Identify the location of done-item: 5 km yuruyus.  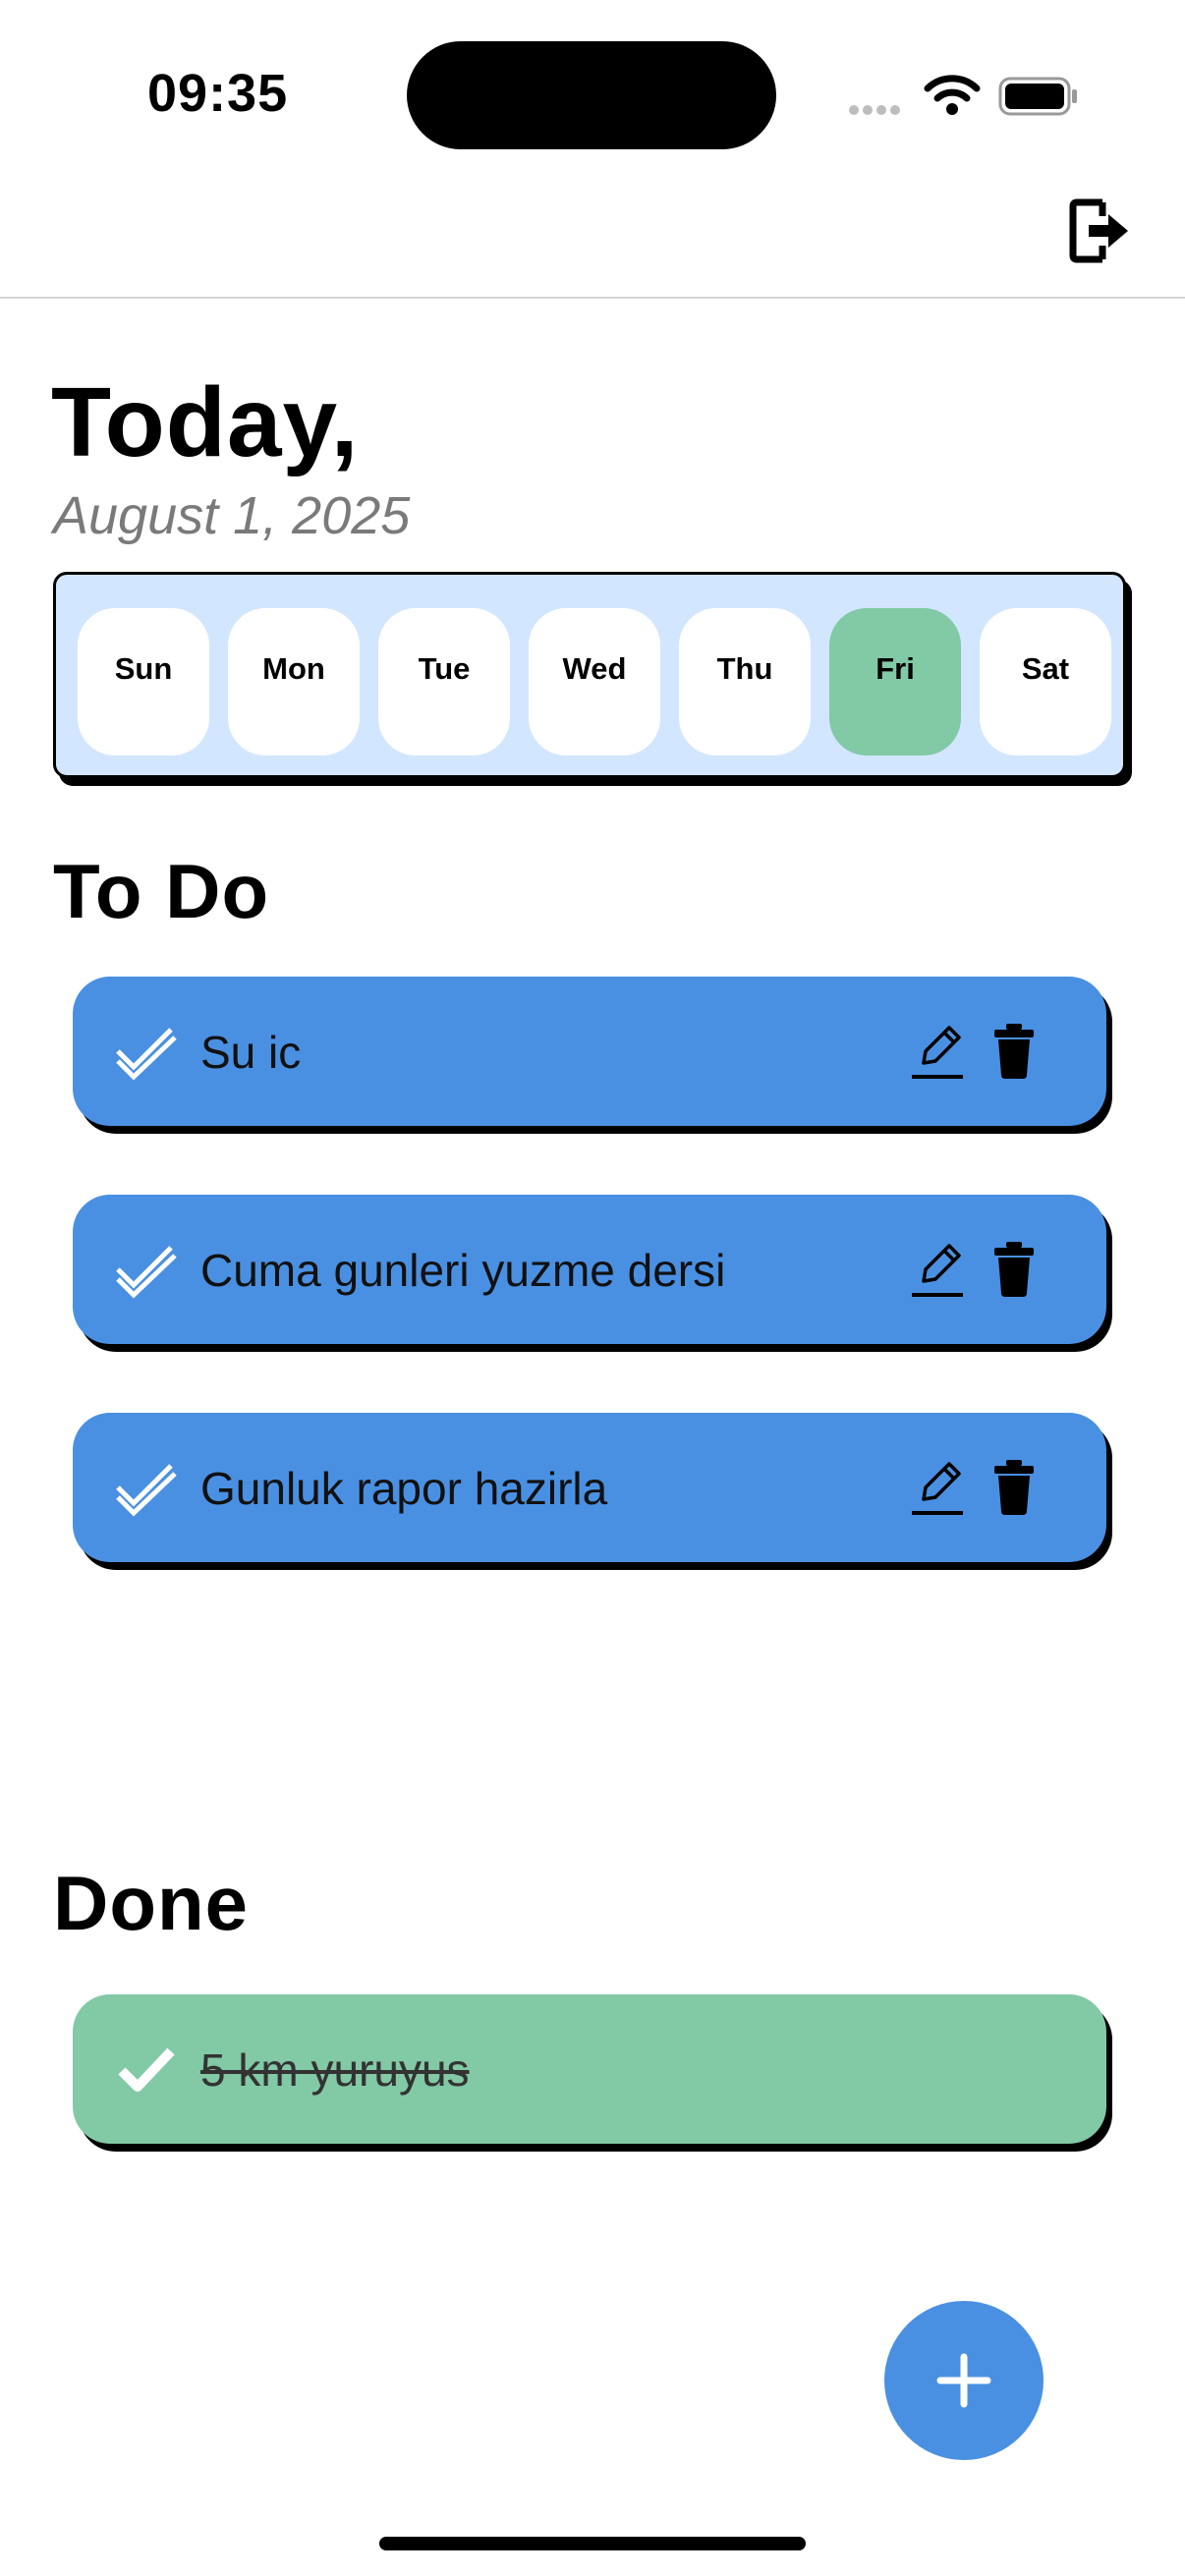
(590, 2069).